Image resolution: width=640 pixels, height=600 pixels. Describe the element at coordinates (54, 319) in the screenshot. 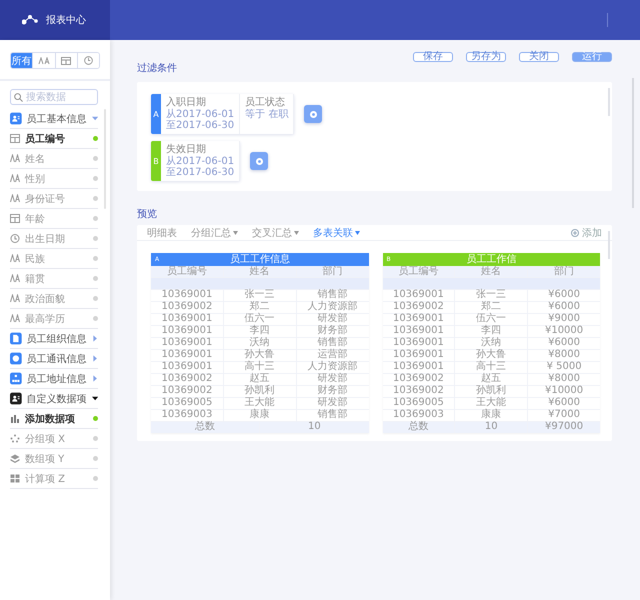

I see `field-item: 最高学历` at that location.